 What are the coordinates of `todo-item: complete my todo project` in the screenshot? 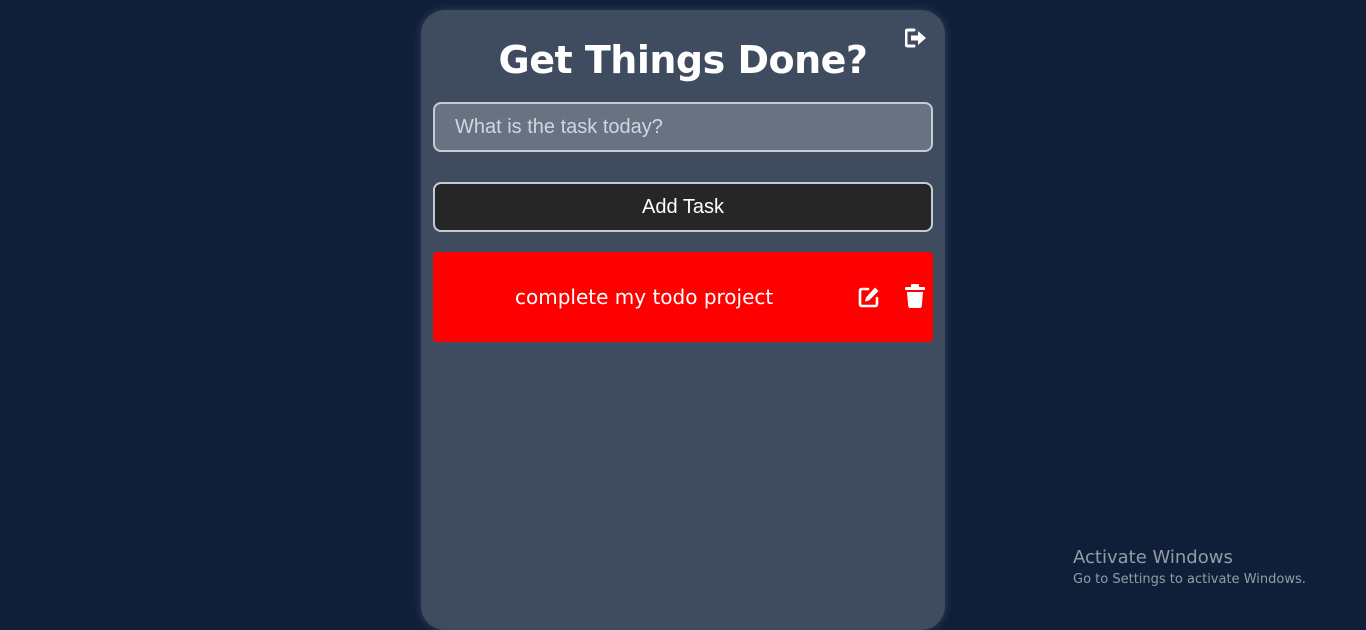 It's located at (683, 297).